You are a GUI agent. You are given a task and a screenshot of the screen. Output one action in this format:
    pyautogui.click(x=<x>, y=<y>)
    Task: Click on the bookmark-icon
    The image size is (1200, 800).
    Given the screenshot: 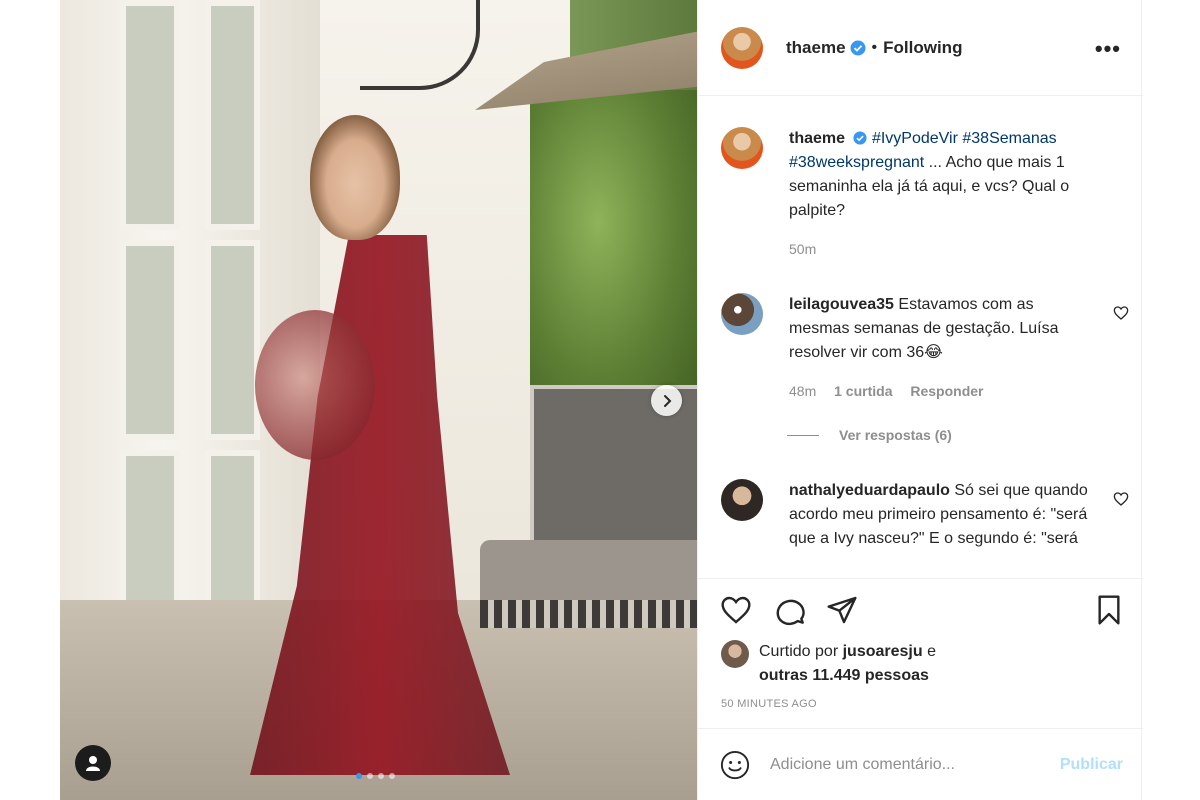 What is the action you would take?
    pyautogui.click(x=1109, y=610)
    